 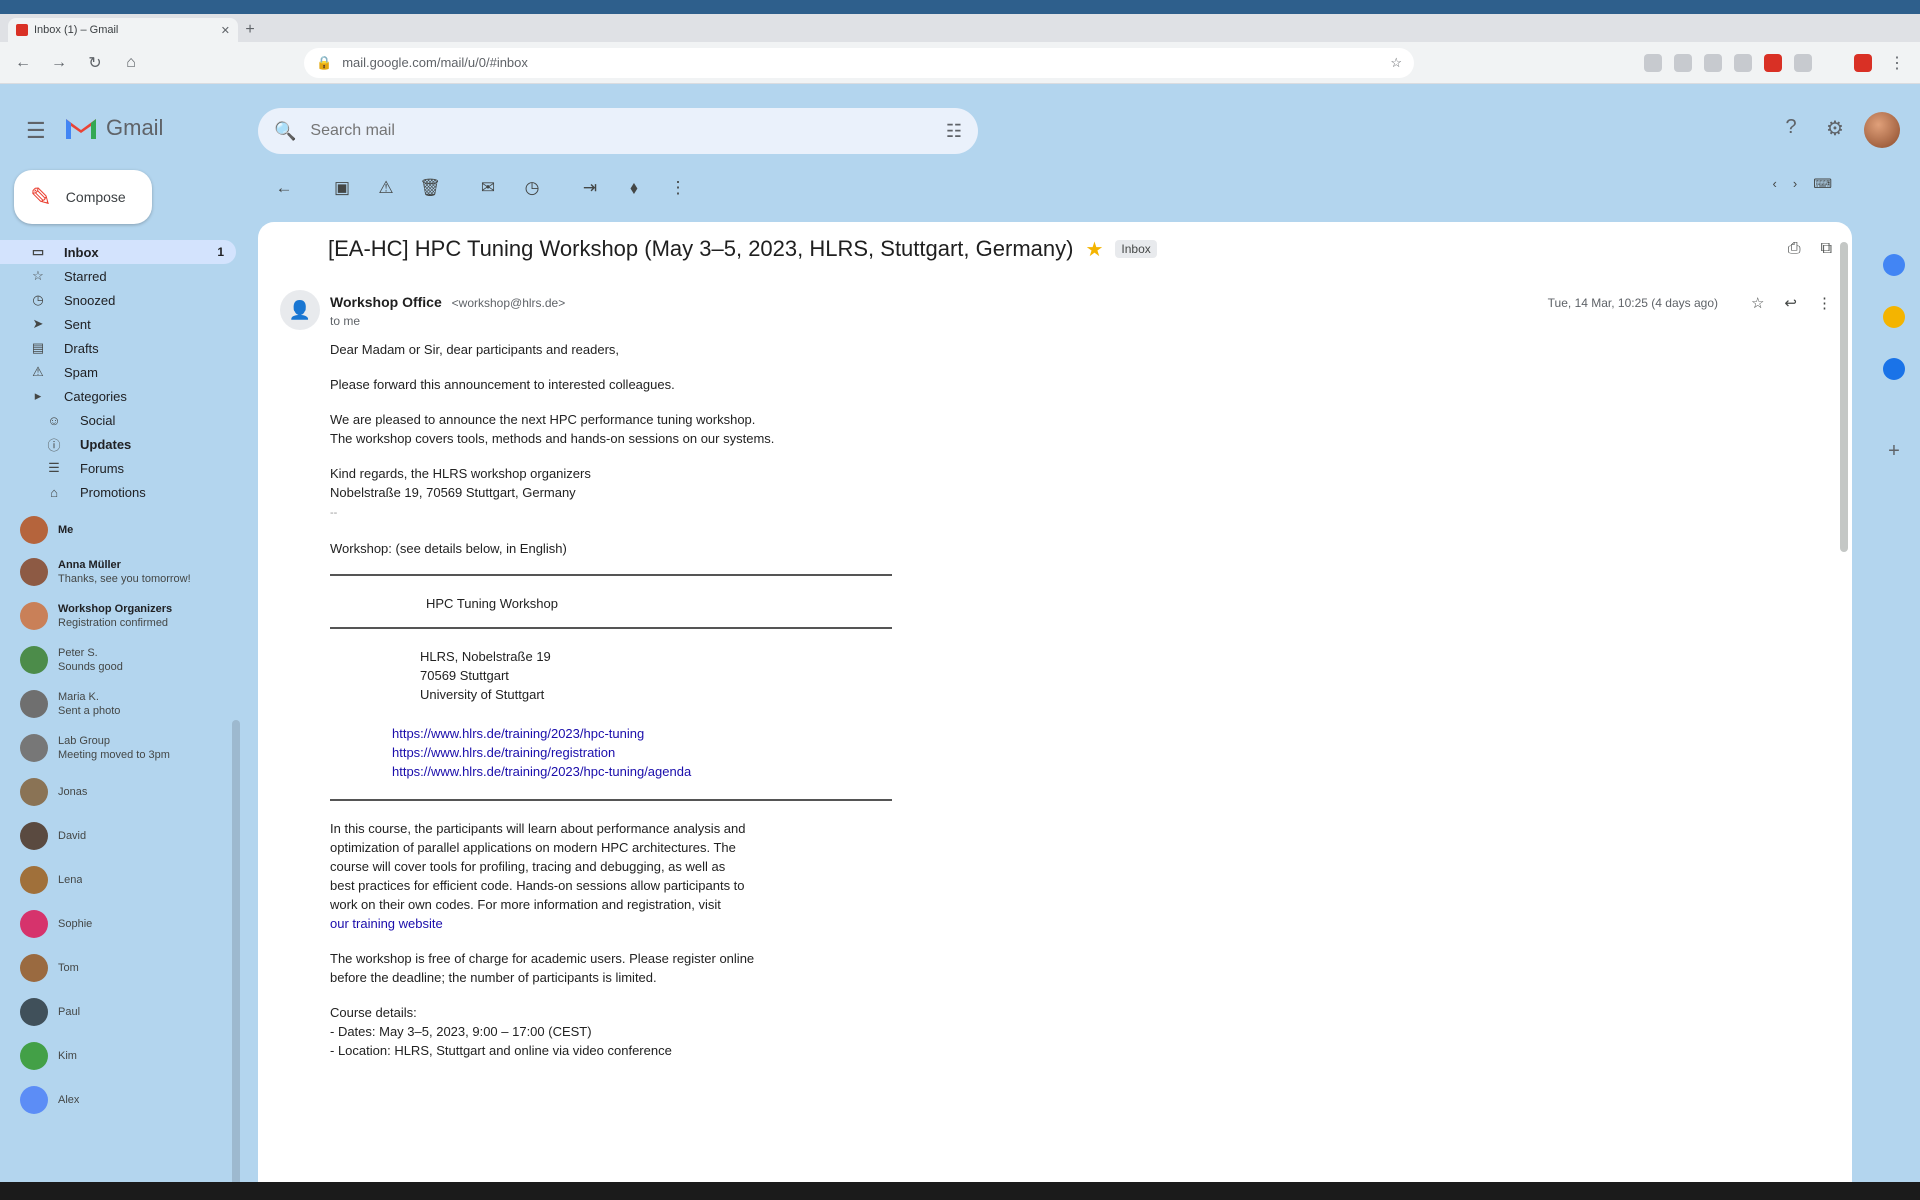 What do you see at coordinates (342, 188) in the screenshot?
I see `archive-icon: ▣` at bounding box center [342, 188].